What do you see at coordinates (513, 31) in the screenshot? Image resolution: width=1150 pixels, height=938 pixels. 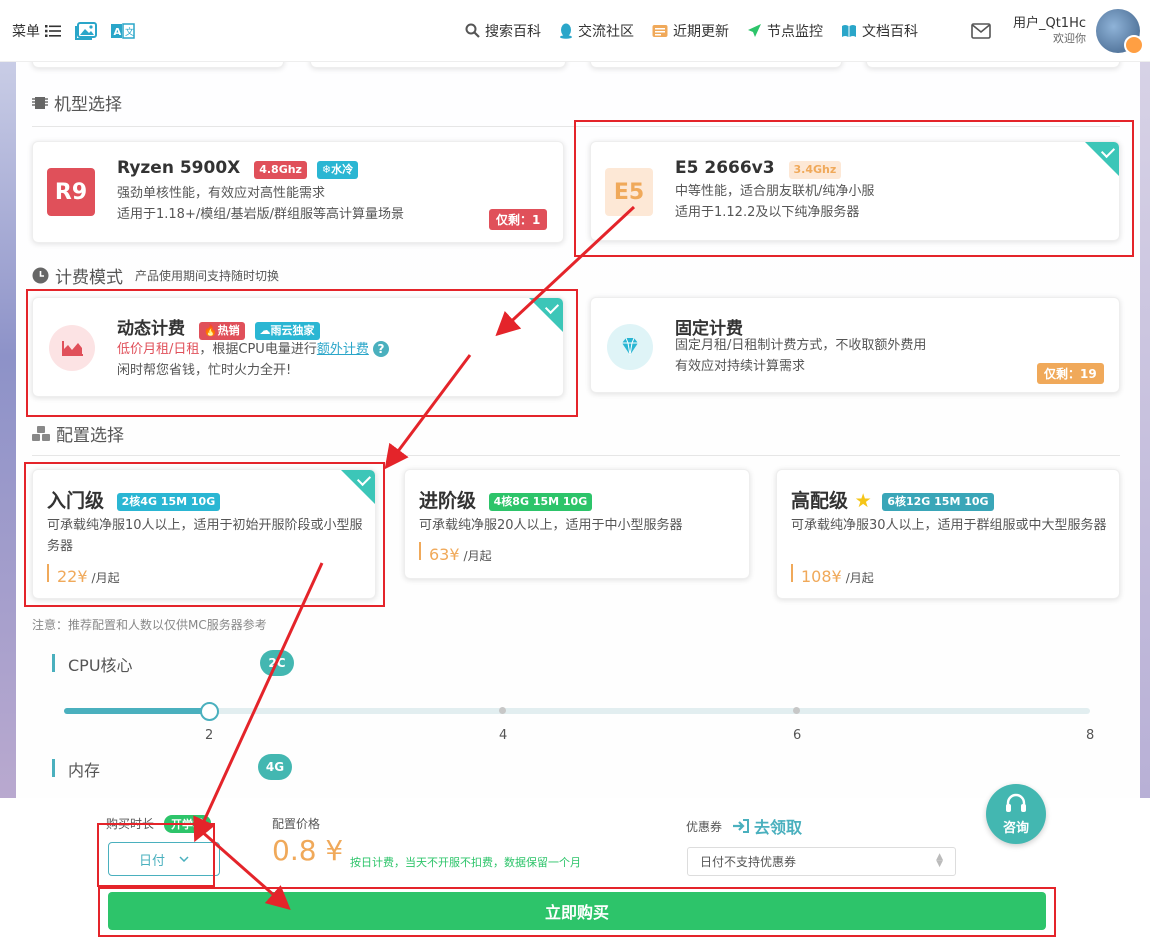 I see `nav-search-label: 搜索百科` at bounding box center [513, 31].